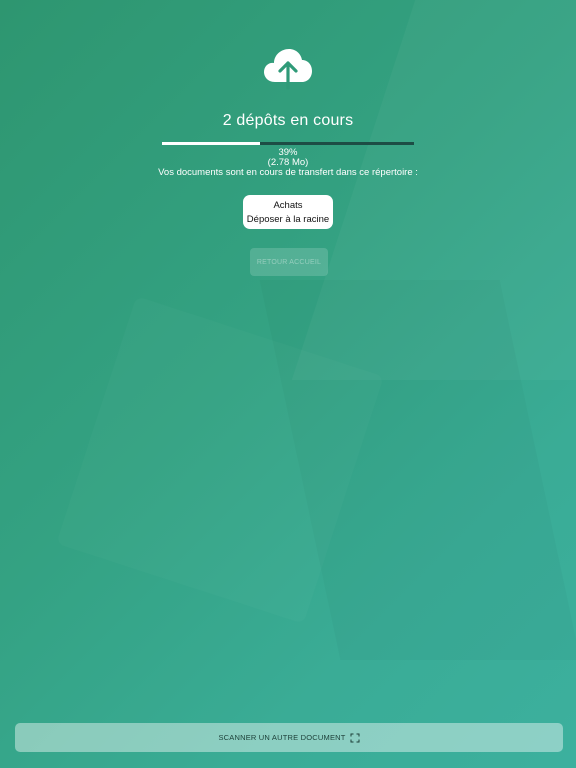  I want to click on scan-frame-icon, so click(355, 738).